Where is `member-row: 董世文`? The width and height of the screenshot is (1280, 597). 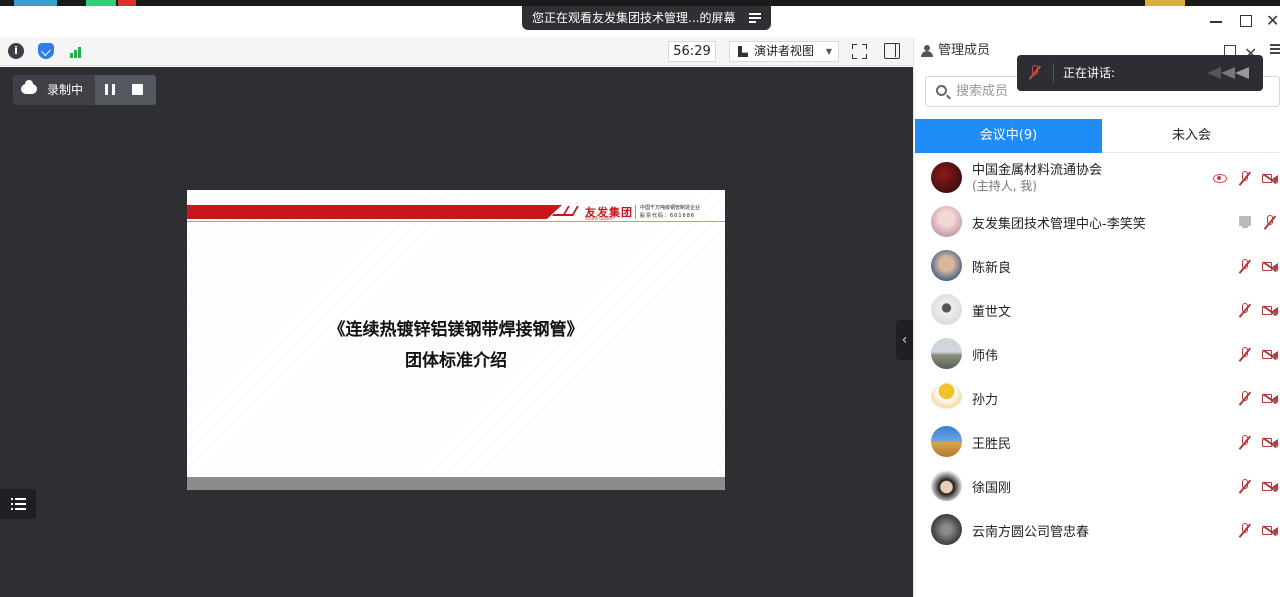 member-row: 董世文 is located at coordinates (1097, 310).